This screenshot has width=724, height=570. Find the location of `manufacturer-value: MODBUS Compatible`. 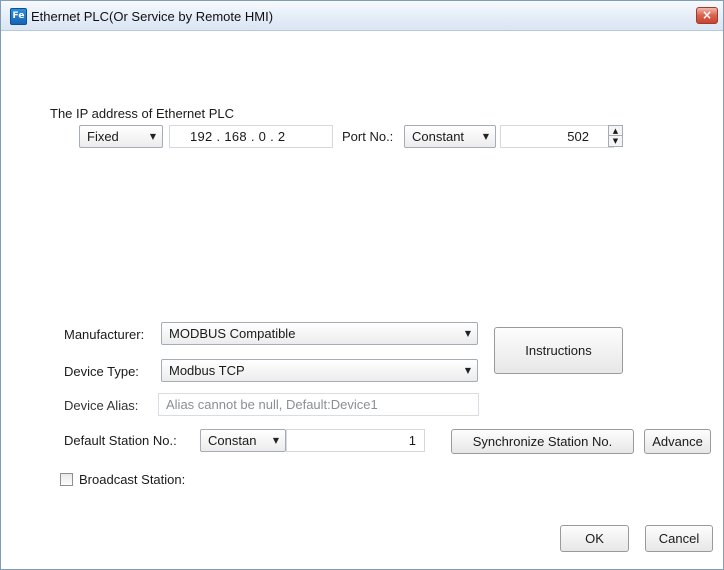

manufacturer-value: MODBUS Compatible is located at coordinates (232, 333).